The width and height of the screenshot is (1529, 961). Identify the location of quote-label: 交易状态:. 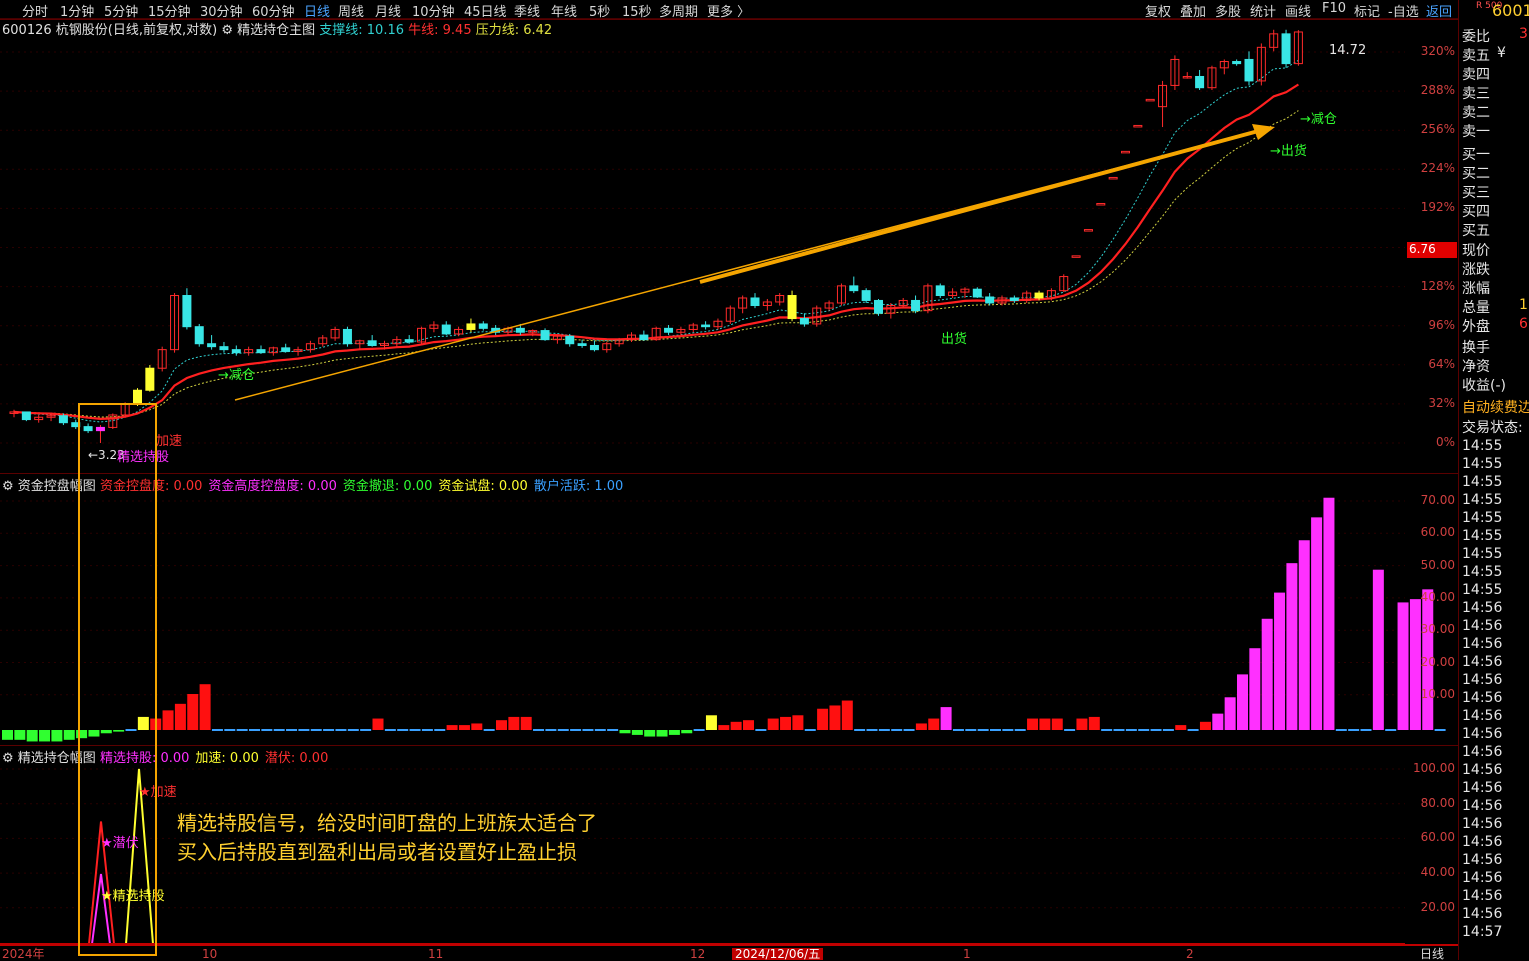
(1492, 428).